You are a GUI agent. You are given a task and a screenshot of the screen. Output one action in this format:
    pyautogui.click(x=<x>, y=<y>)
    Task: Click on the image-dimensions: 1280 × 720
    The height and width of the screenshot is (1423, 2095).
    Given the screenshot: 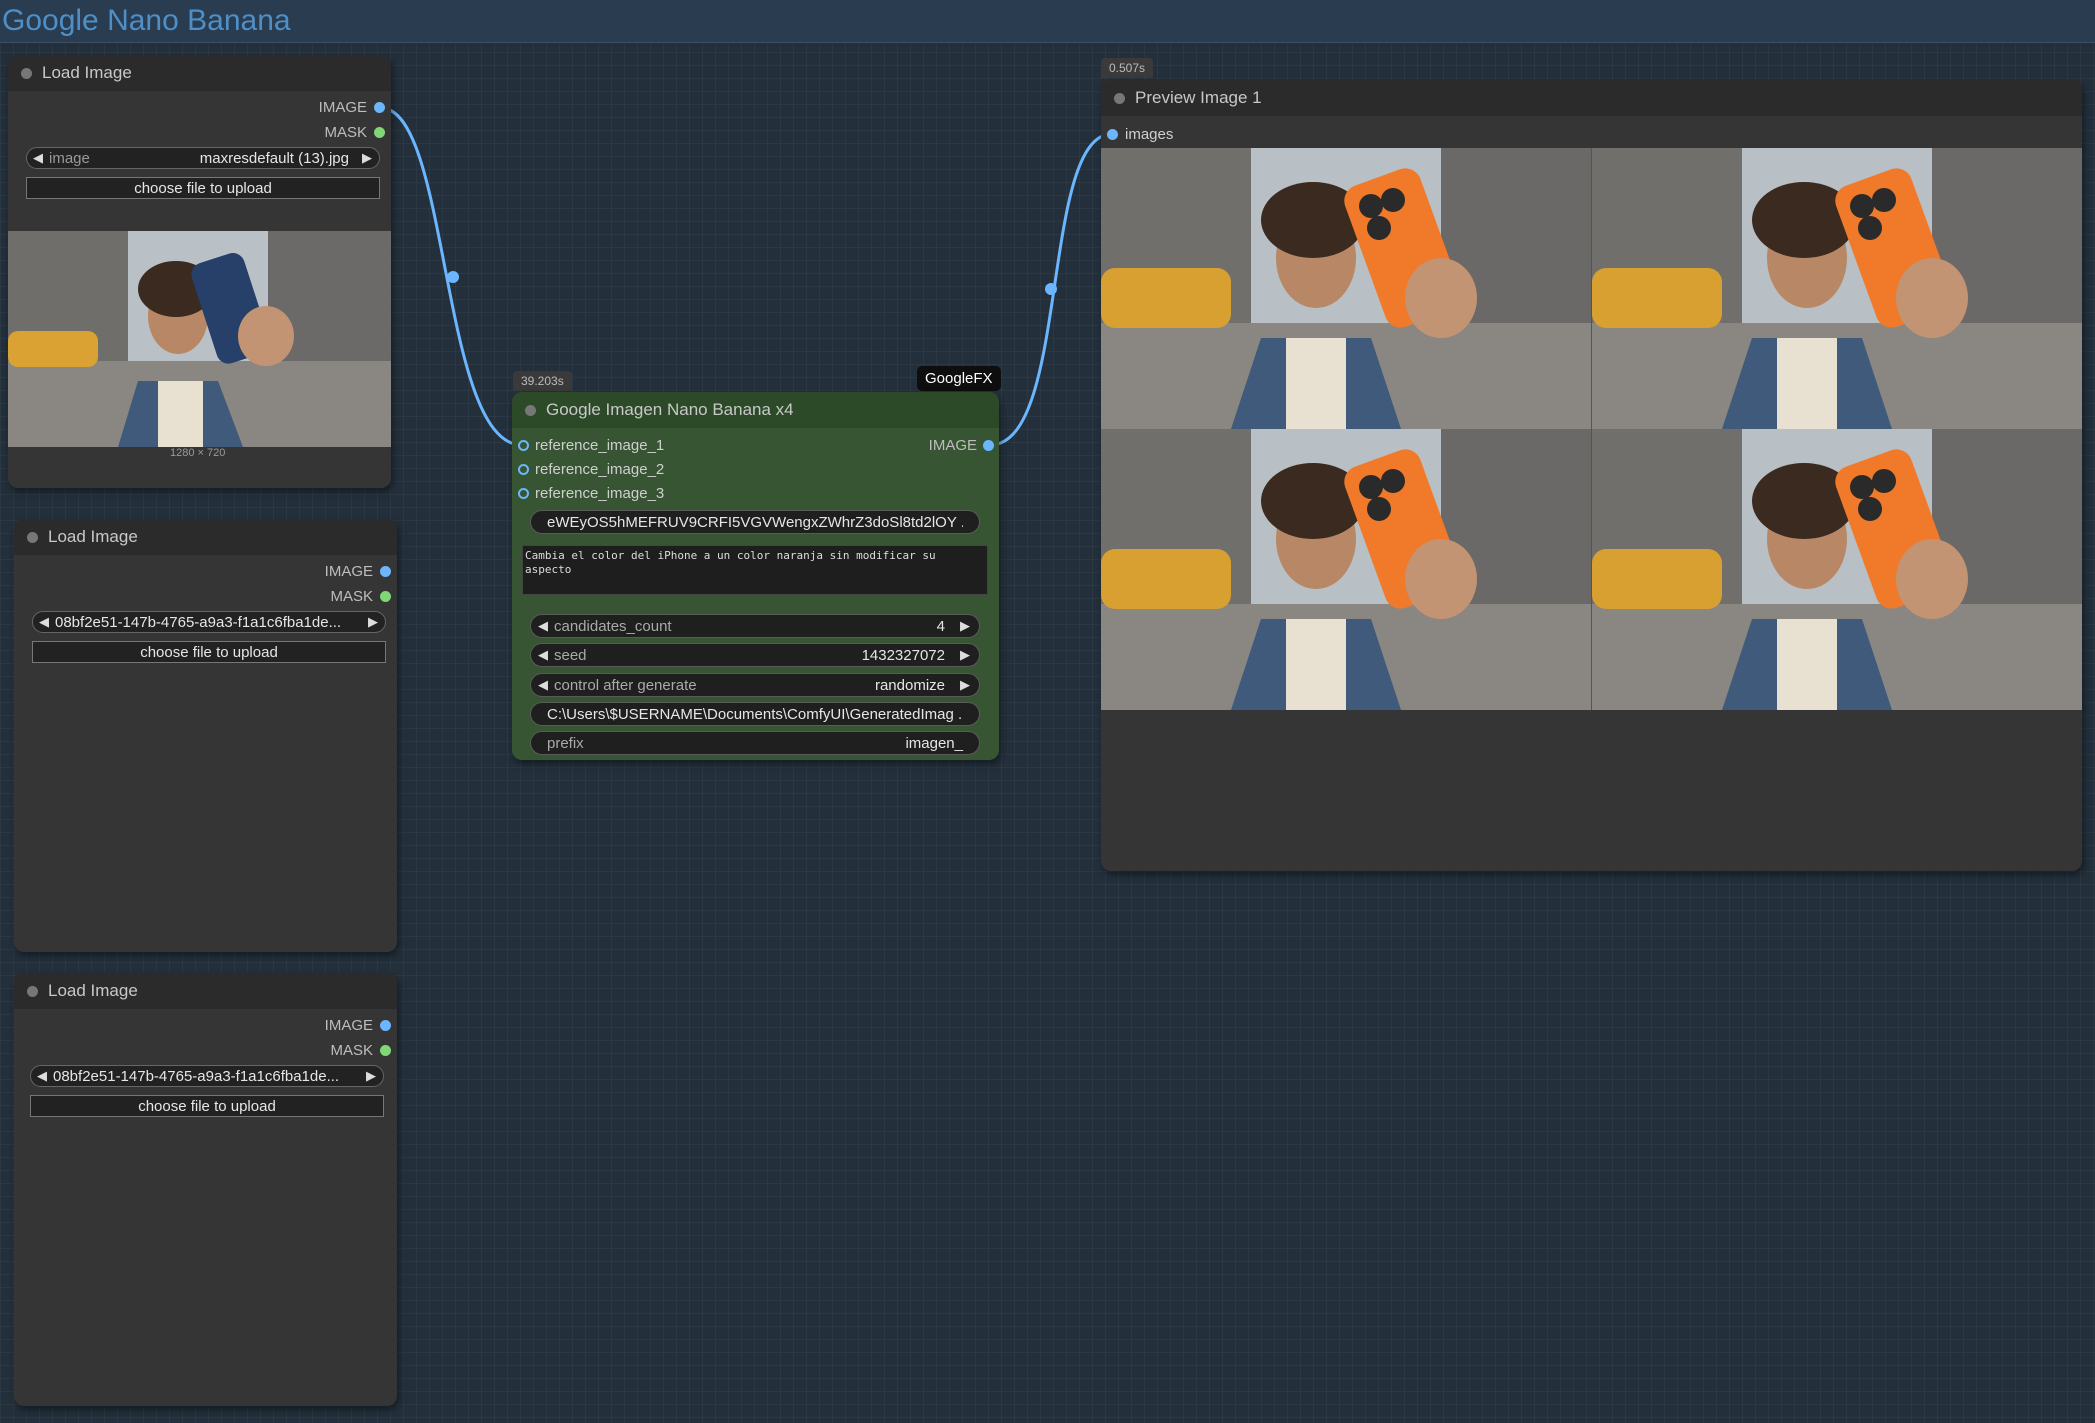 What is the action you would take?
    pyautogui.click(x=198, y=453)
    